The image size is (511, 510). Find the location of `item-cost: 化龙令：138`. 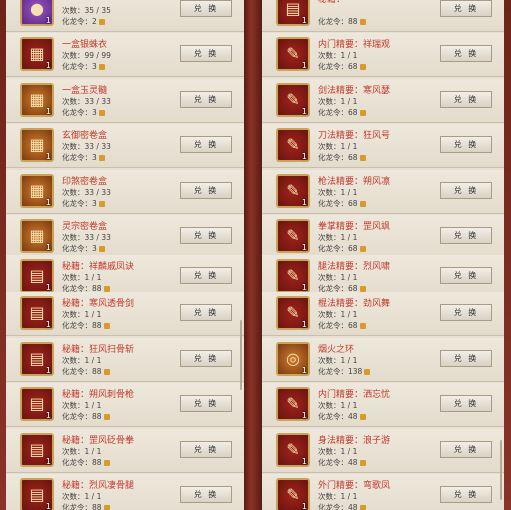

item-cost: 化龙令：138 is located at coordinates (344, 371).